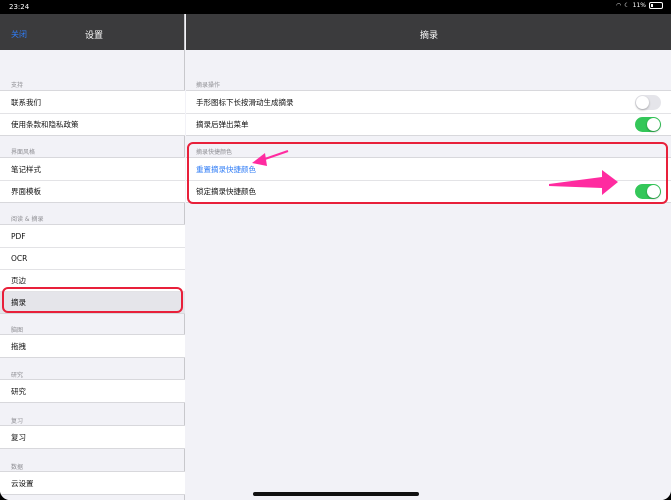  Describe the element at coordinates (23, 152) in the screenshot. I see `section-header-ui-style: 界面风格` at that location.